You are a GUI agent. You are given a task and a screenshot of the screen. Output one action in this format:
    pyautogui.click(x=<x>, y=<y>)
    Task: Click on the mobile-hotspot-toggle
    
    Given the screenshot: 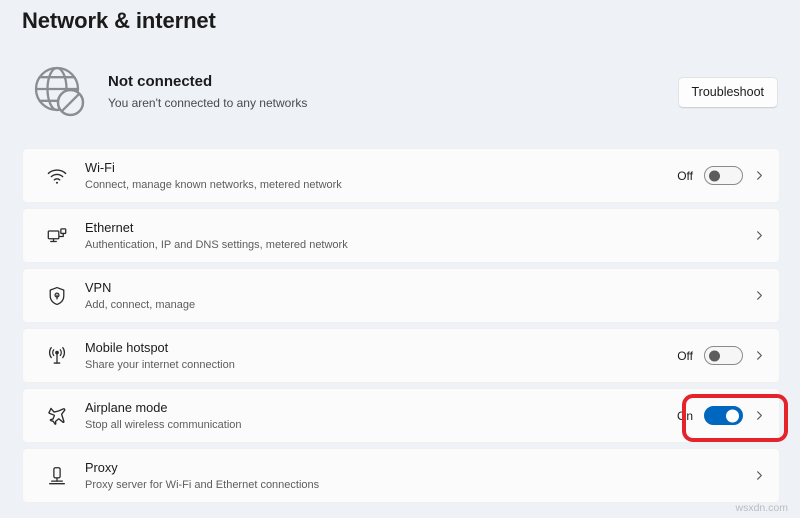 What is the action you would take?
    pyautogui.click(x=723, y=355)
    